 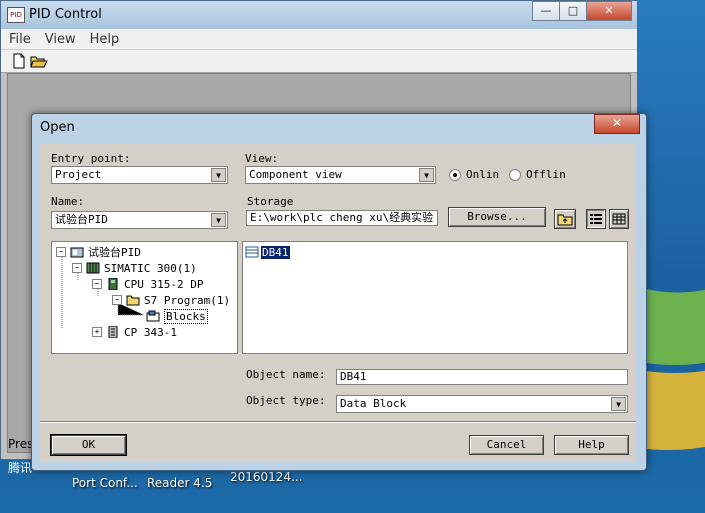 What do you see at coordinates (113, 332) in the screenshot?
I see `cp-module-icon` at bounding box center [113, 332].